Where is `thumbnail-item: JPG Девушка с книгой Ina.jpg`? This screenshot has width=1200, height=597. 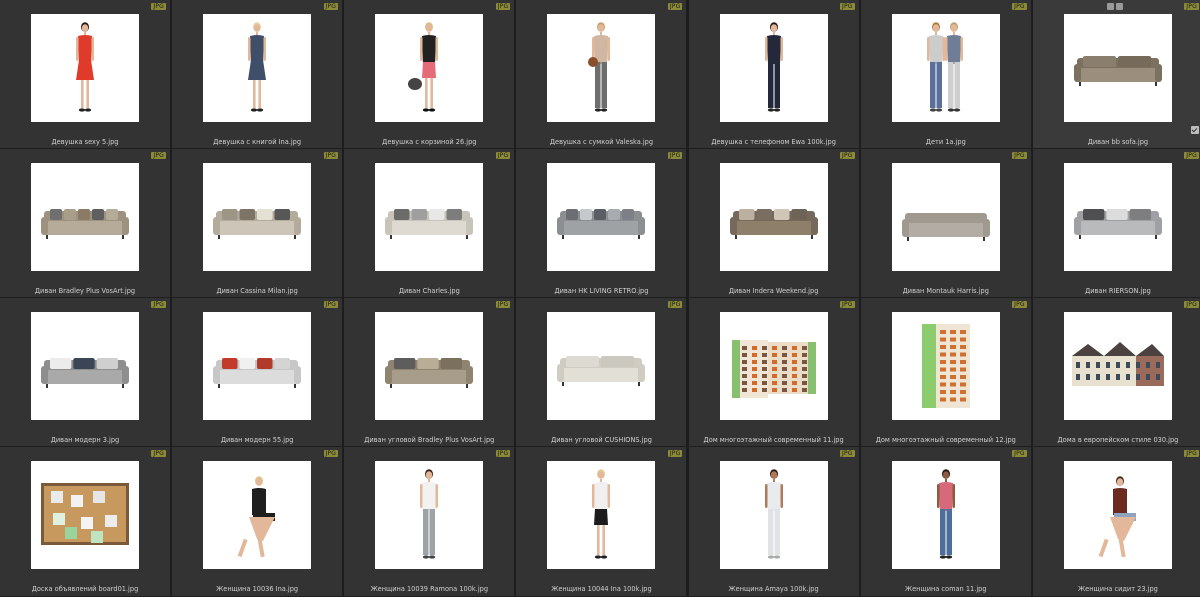 thumbnail-item: JPG Девушка с книгой Ina.jpg is located at coordinates (258, 74).